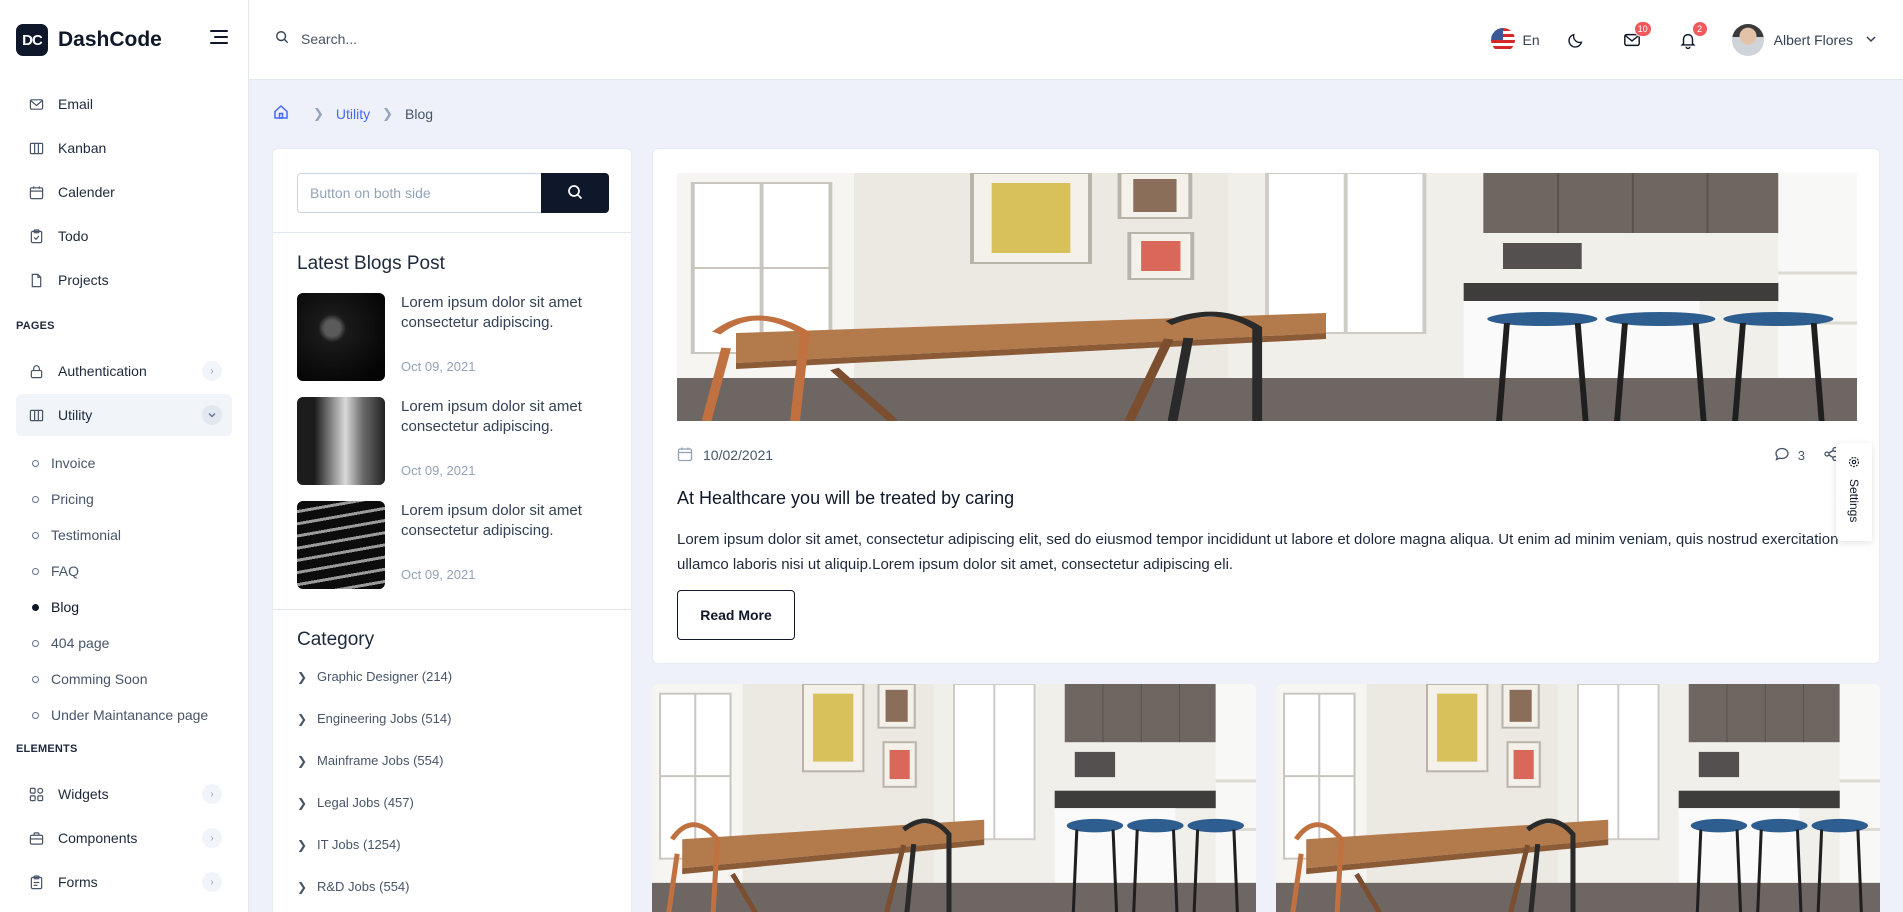  What do you see at coordinates (76, 104) in the screenshot?
I see `sidebar-item-label: Email` at bounding box center [76, 104].